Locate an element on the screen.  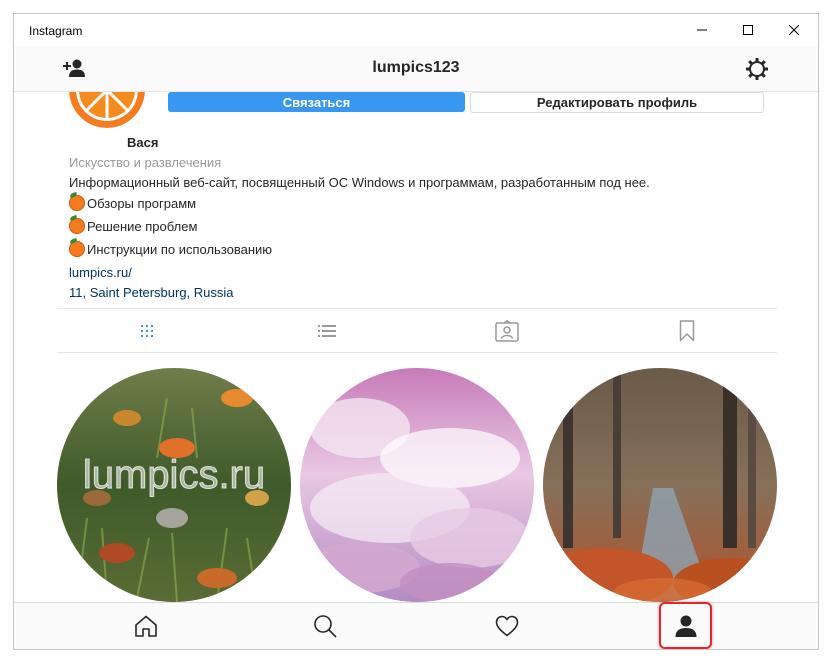
bio-item-text: Инструкции по использованию is located at coordinates (180, 249).